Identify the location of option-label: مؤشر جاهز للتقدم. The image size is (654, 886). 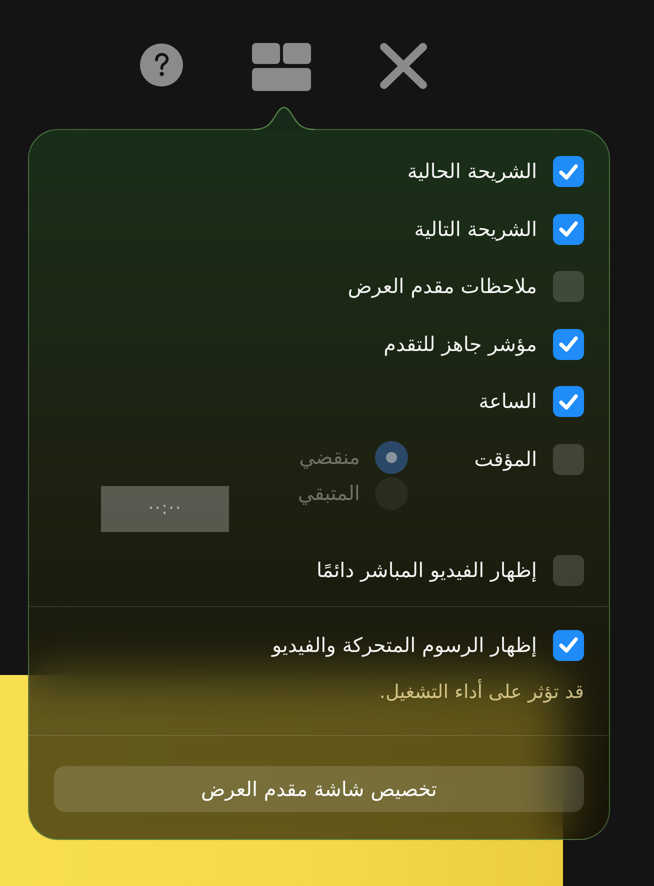
(460, 344).